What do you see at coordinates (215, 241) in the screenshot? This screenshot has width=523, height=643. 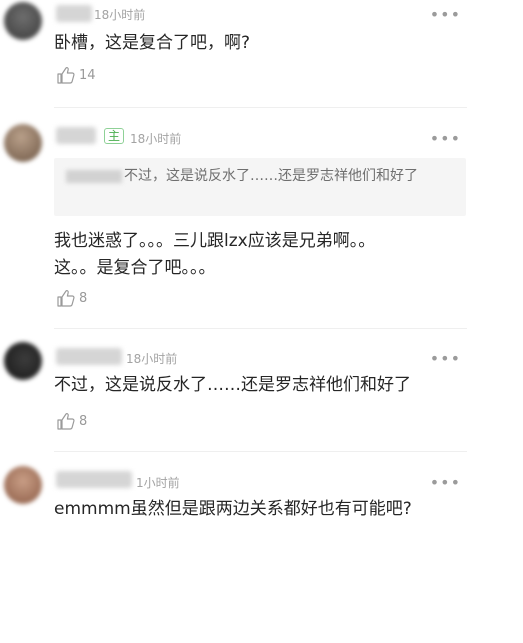 I see `comment-text-line-1: 我也迷惑了。。。三儿跟lzx应该是兄弟啊。。` at bounding box center [215, 241].